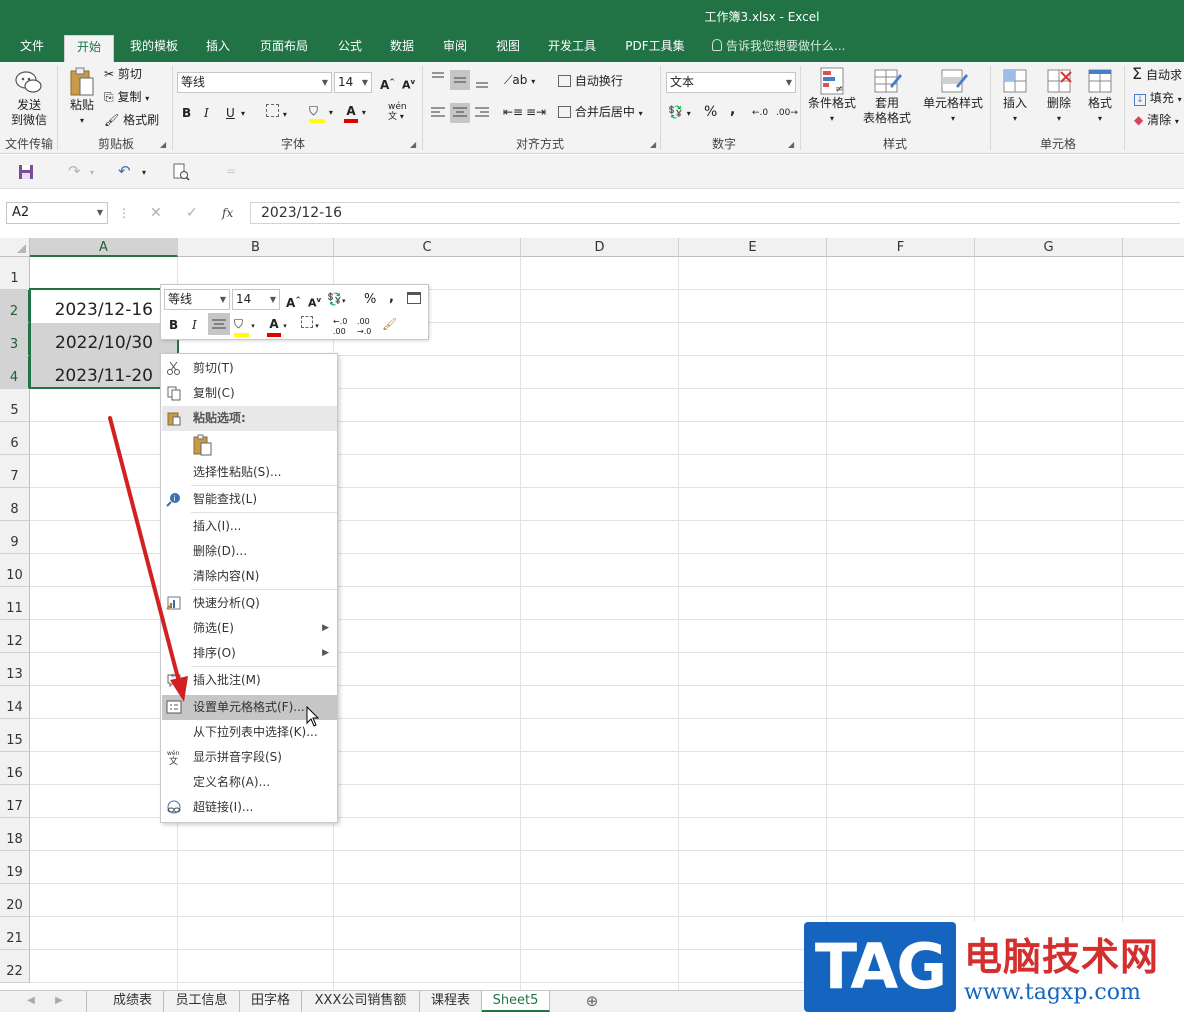 The width and height of the screenshot is (1184, 1012). What do you see at coordinates (760, 113) in the screenshot?
I see `increase-decimal-button: ←.0` at bounding box center [760, 113].